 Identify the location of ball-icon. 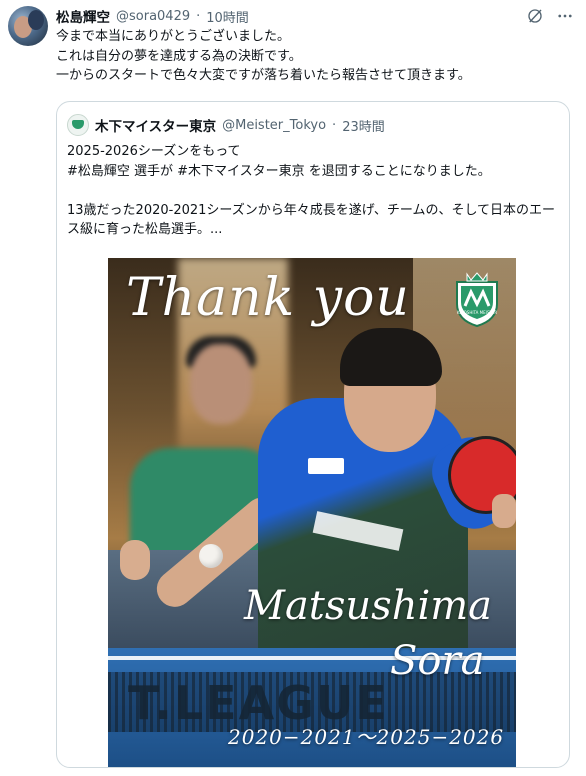
(211, 556).